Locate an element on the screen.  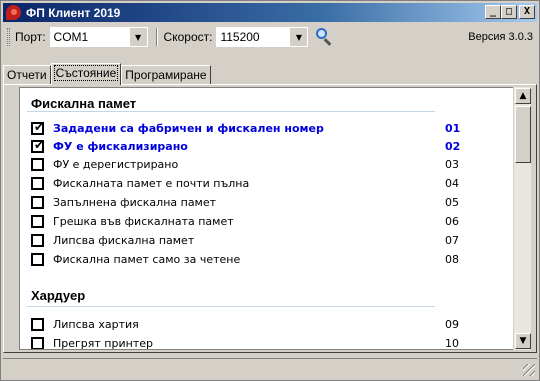
tab-status: Състояние is located at coordinates (86, 74).